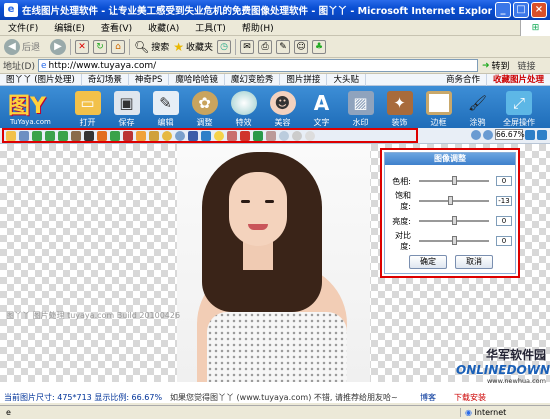 The height and width of the screenshot is (419, 550). I want to click on menu-help: 帮助(H), so click(258, 27).